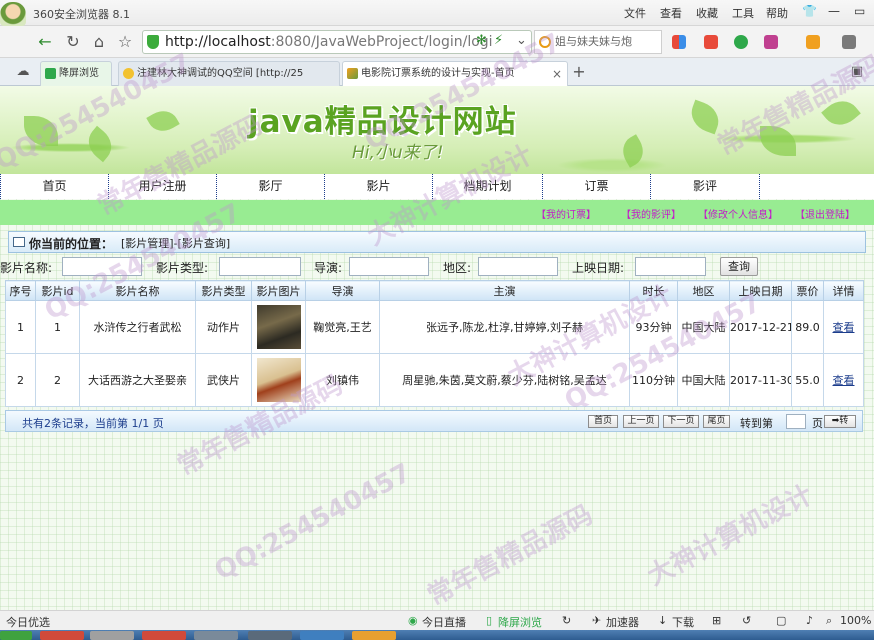 This screenshot has height=640, width=874. I want to click on nav-register: 用户注册, so click(162, 186).